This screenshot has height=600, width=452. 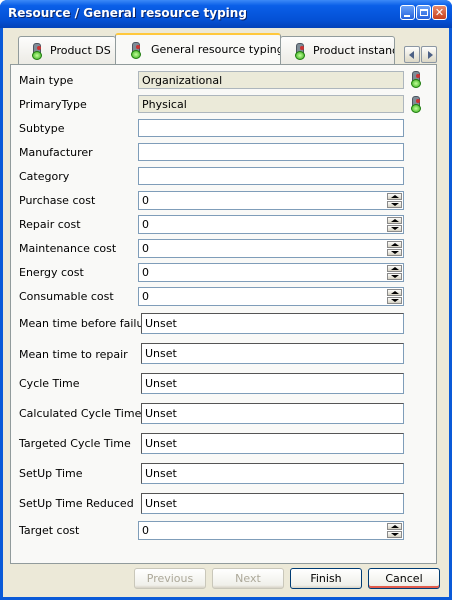 What do you see at coordinates (272, 443) in the screenshot?
I see `targeted-cycle-time-field: Unset` at bounding box center [272, 443].